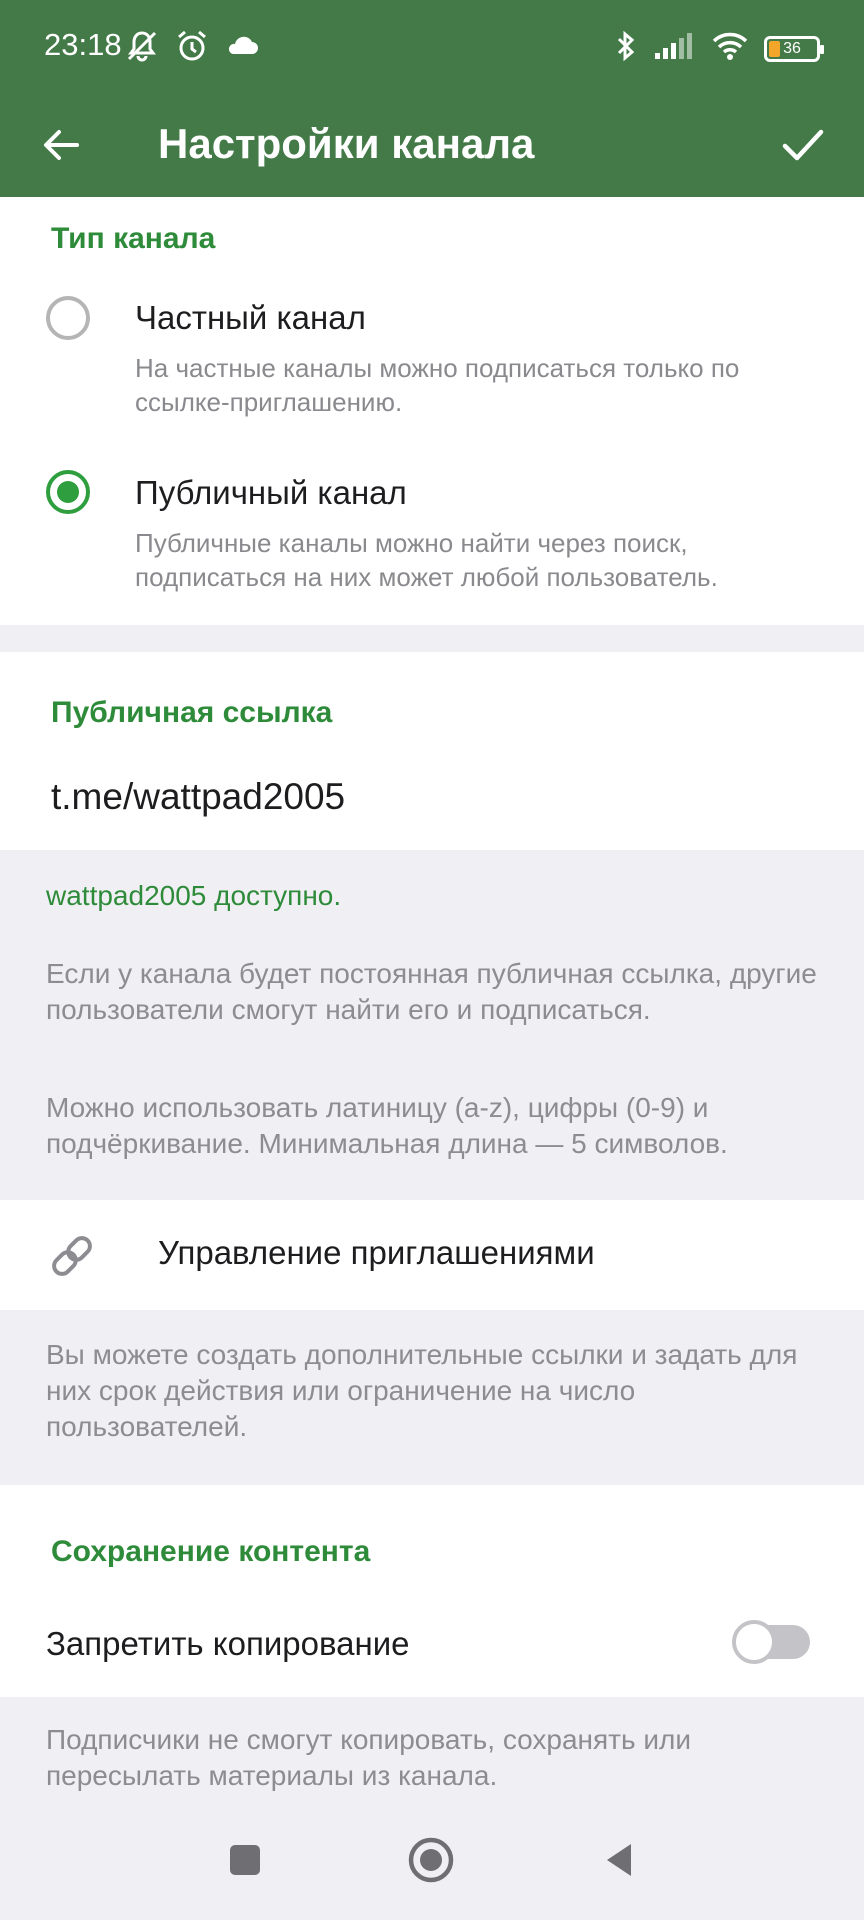 Image resolution: width=864 pixels, height=1920 pixels. Describe the element at coordinates (68, 492) in the screenshot. I see `radio-public` at that location.